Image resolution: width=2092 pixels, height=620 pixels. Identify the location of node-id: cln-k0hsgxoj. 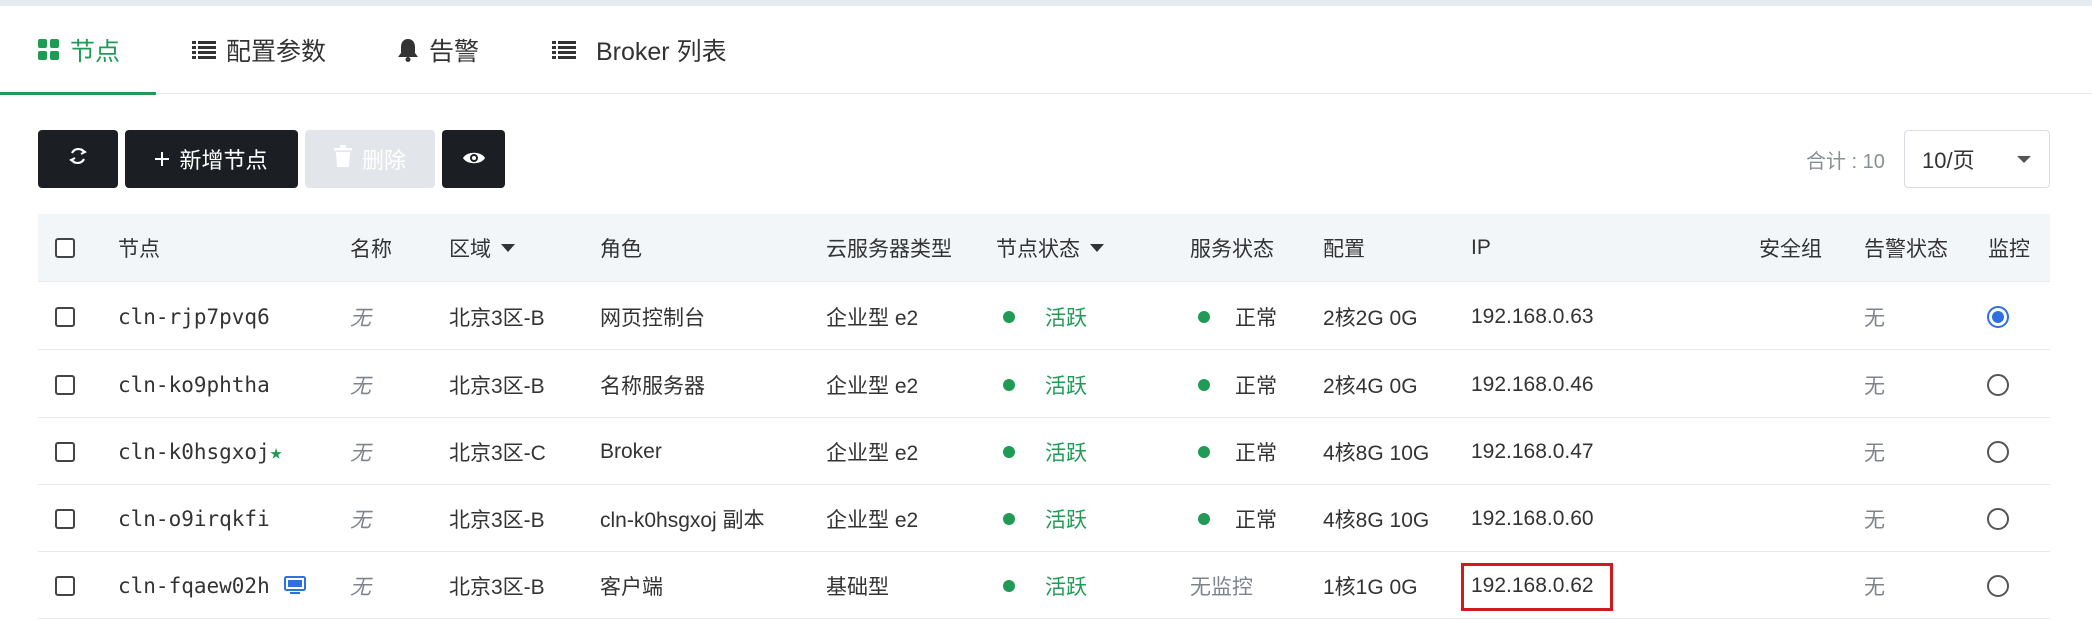
(194, 452).